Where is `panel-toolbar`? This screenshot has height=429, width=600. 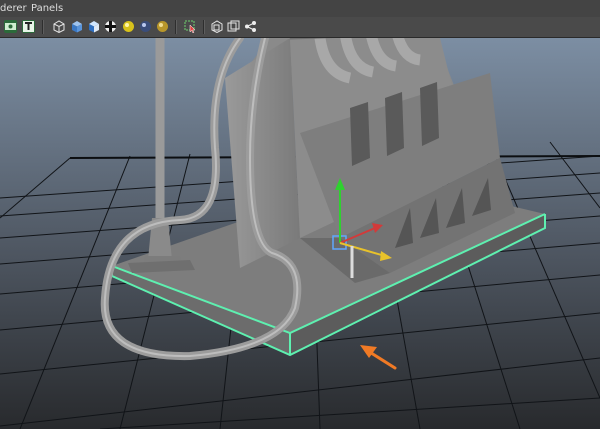 panel-toolbar is located at coordinates (300, 27).